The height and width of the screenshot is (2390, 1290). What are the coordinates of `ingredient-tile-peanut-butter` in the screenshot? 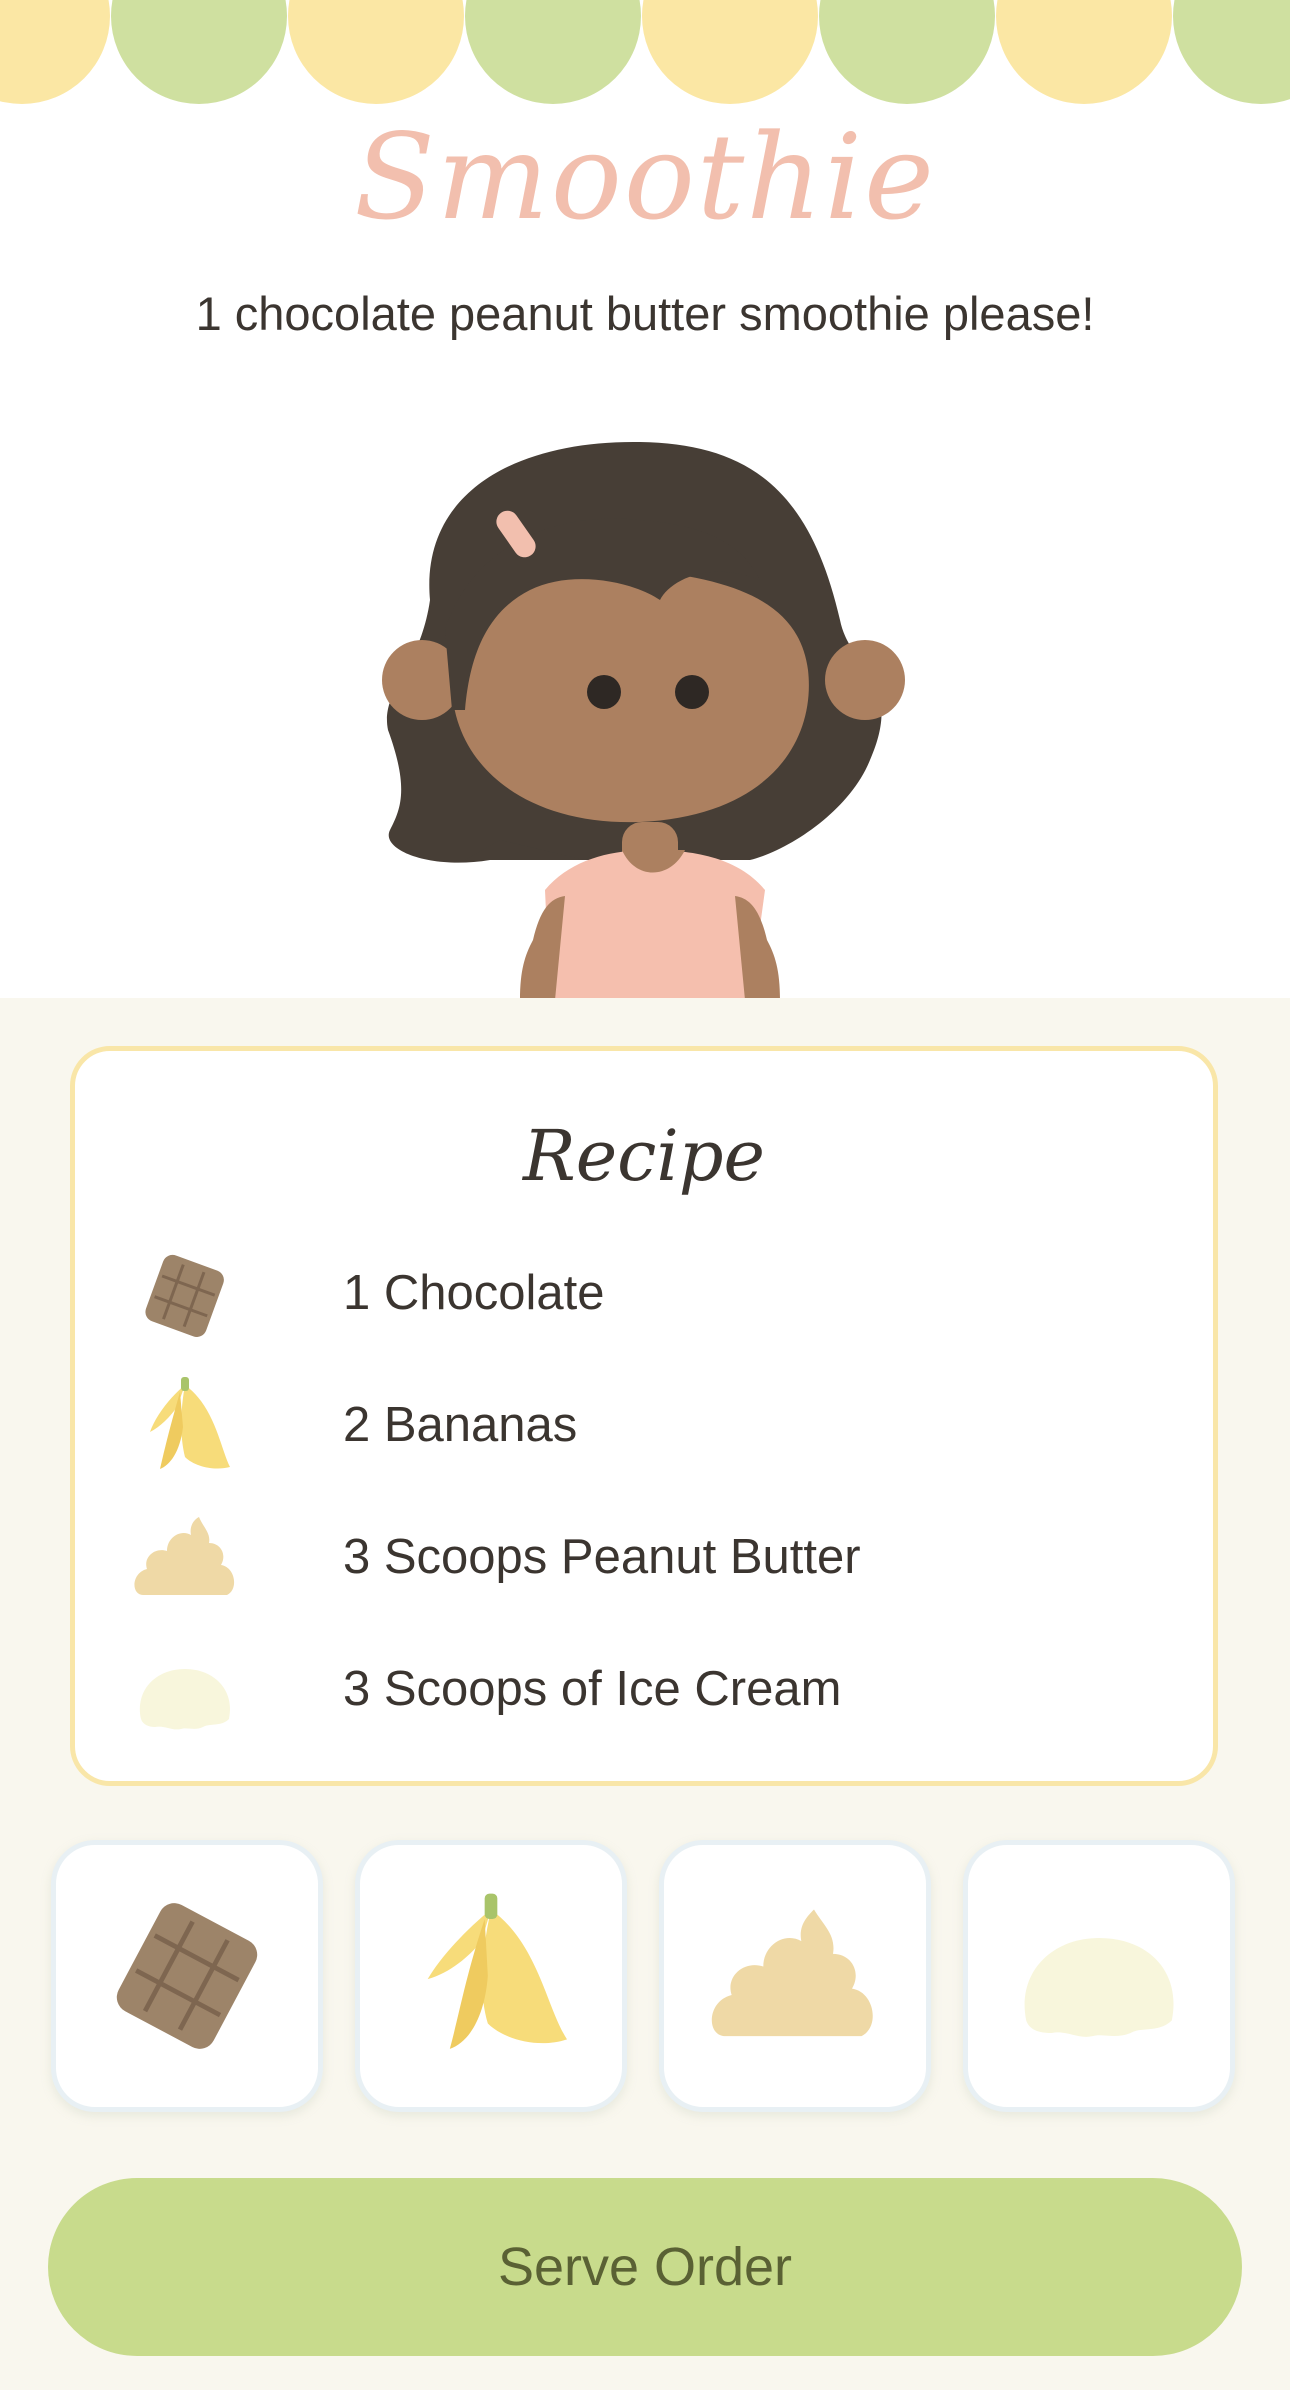 It's located at (795, 1976).